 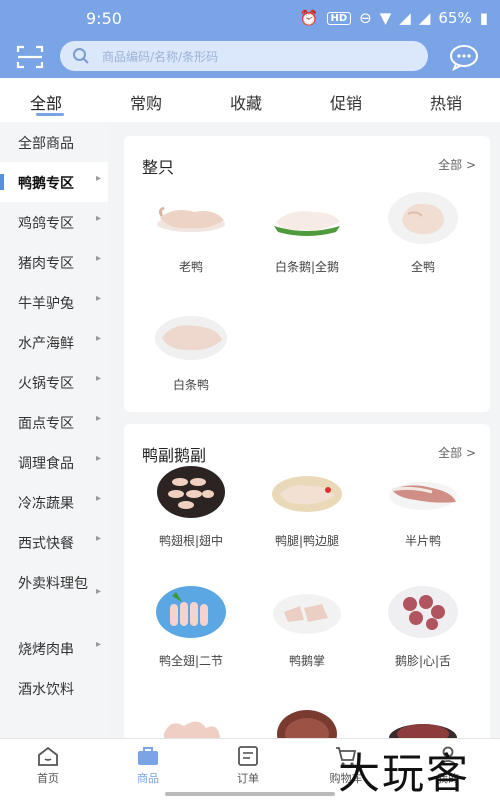 What do you see at coordinates (46, 650) in the screenshot?
I see `sidebar-item-label: 烧烤肉串` at bounding box center [46, 650].